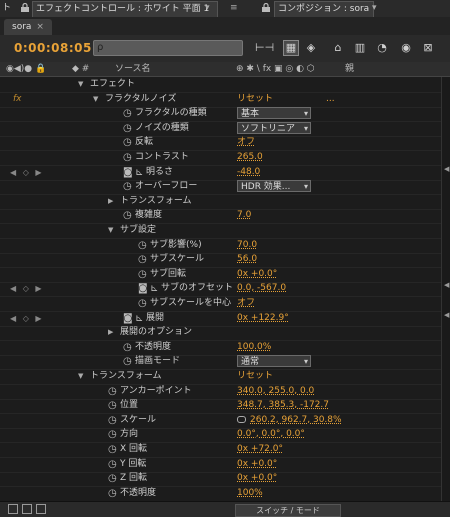  What do you see at coordinates (225, 435) in the screenshot?
I see `property-row: ◷ 方向 0.0°, 0.0°, 0.0°` at bounding box center [225, 435].